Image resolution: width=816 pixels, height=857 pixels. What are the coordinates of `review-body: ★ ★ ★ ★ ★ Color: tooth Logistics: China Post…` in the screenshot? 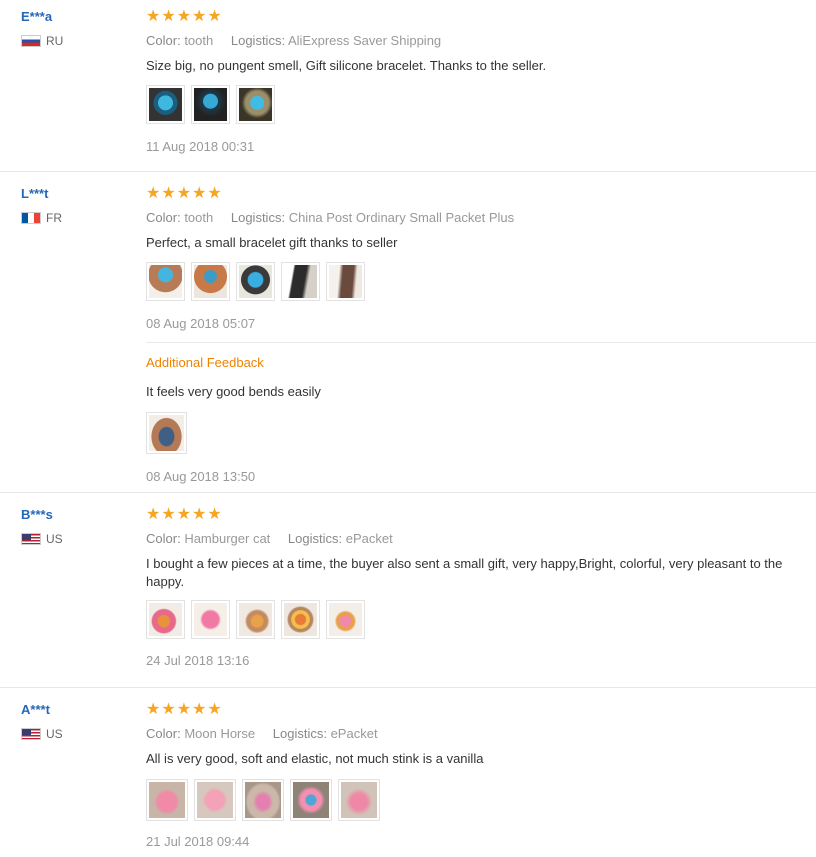 It's located at (481, 258).